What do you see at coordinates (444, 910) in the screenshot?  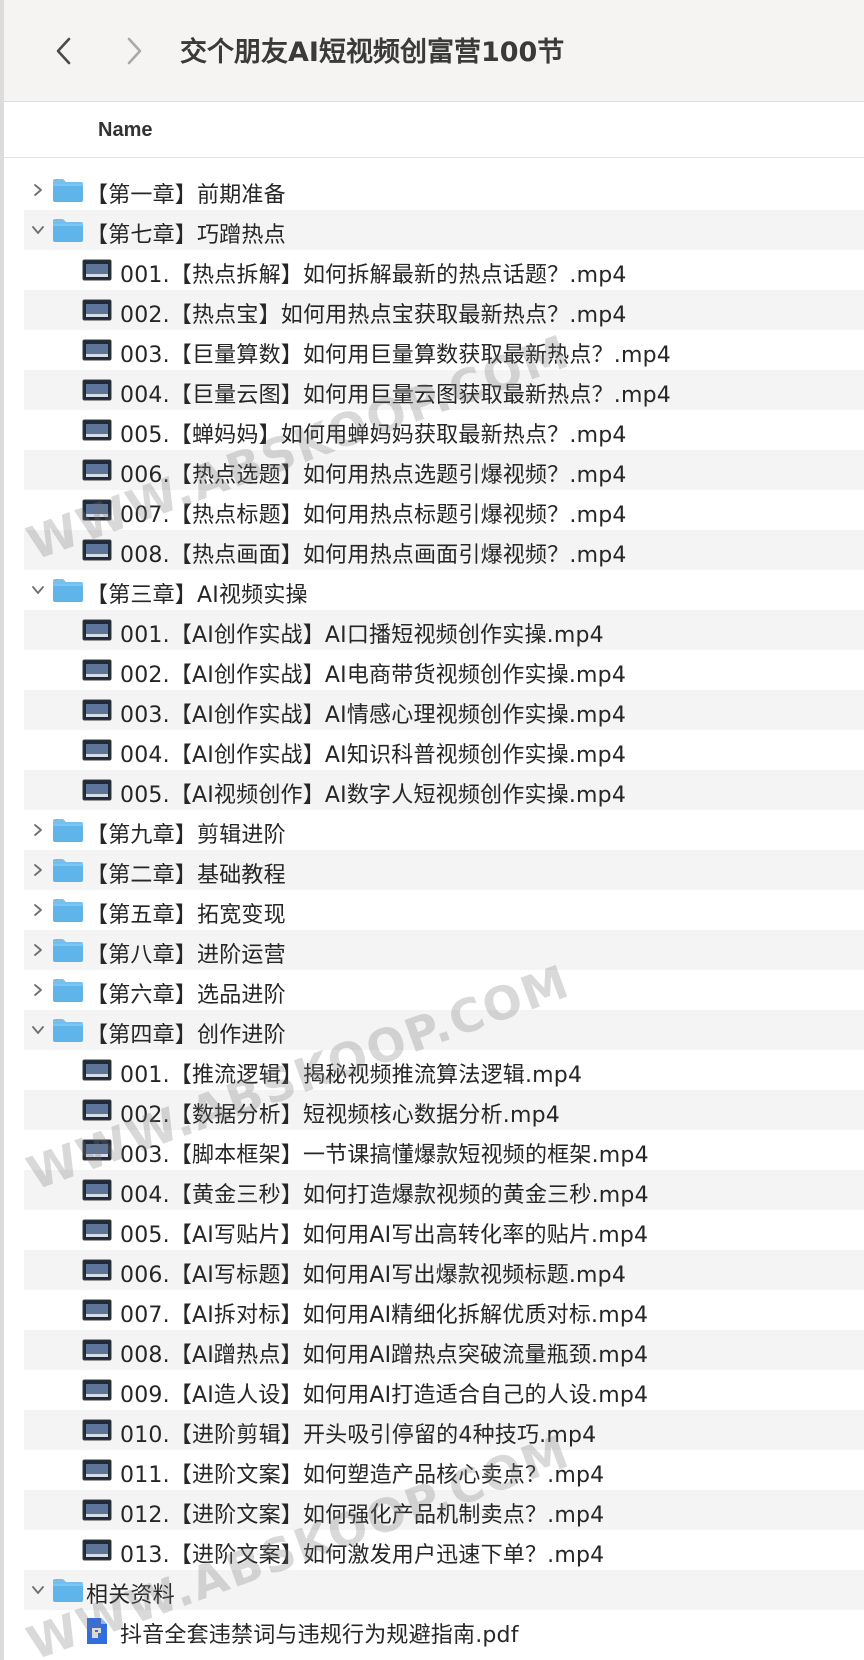 I see `folder-row: 【第五章】拓宽变现` at bounding box center [444, 910].